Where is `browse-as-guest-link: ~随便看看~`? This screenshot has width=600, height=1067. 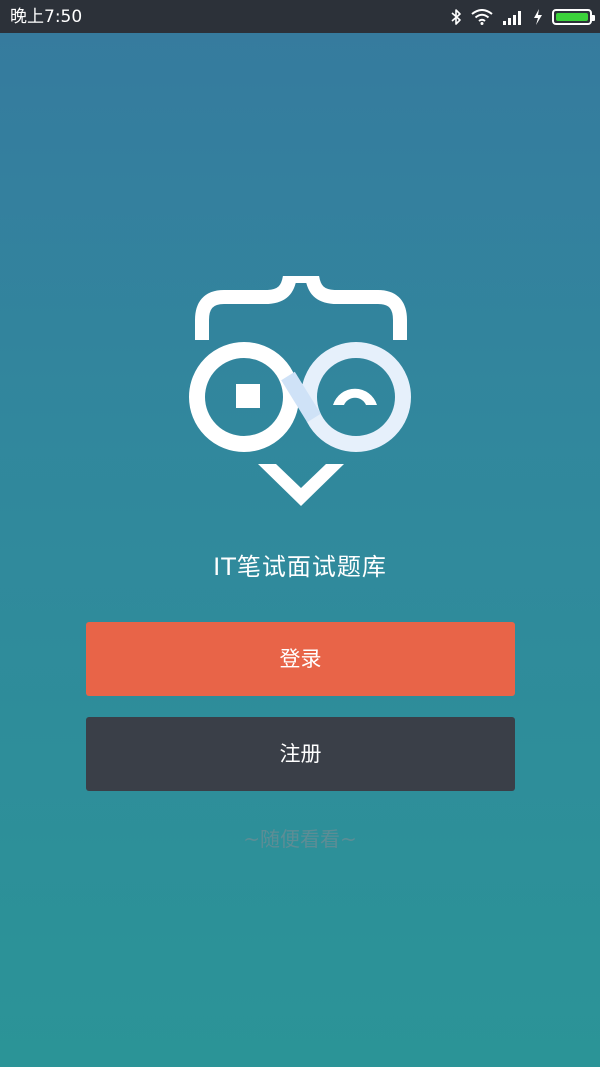 browse-as-guest-link: ~随便看看~ is located at coordinates (300, 839).